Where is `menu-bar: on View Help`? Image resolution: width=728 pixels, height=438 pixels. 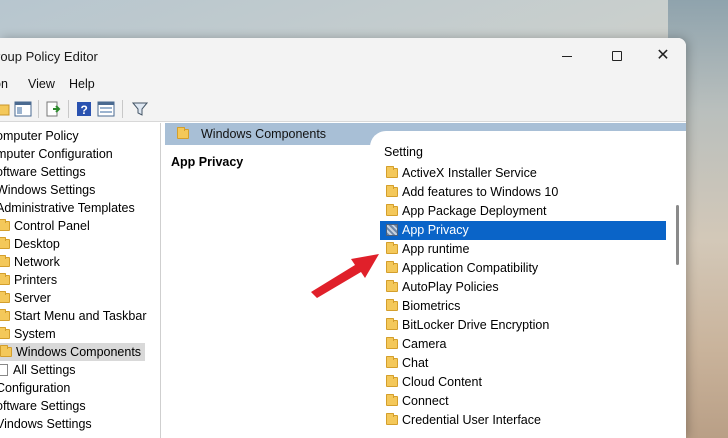
menu-bar: on View Help is located at coordinates (343, 85).